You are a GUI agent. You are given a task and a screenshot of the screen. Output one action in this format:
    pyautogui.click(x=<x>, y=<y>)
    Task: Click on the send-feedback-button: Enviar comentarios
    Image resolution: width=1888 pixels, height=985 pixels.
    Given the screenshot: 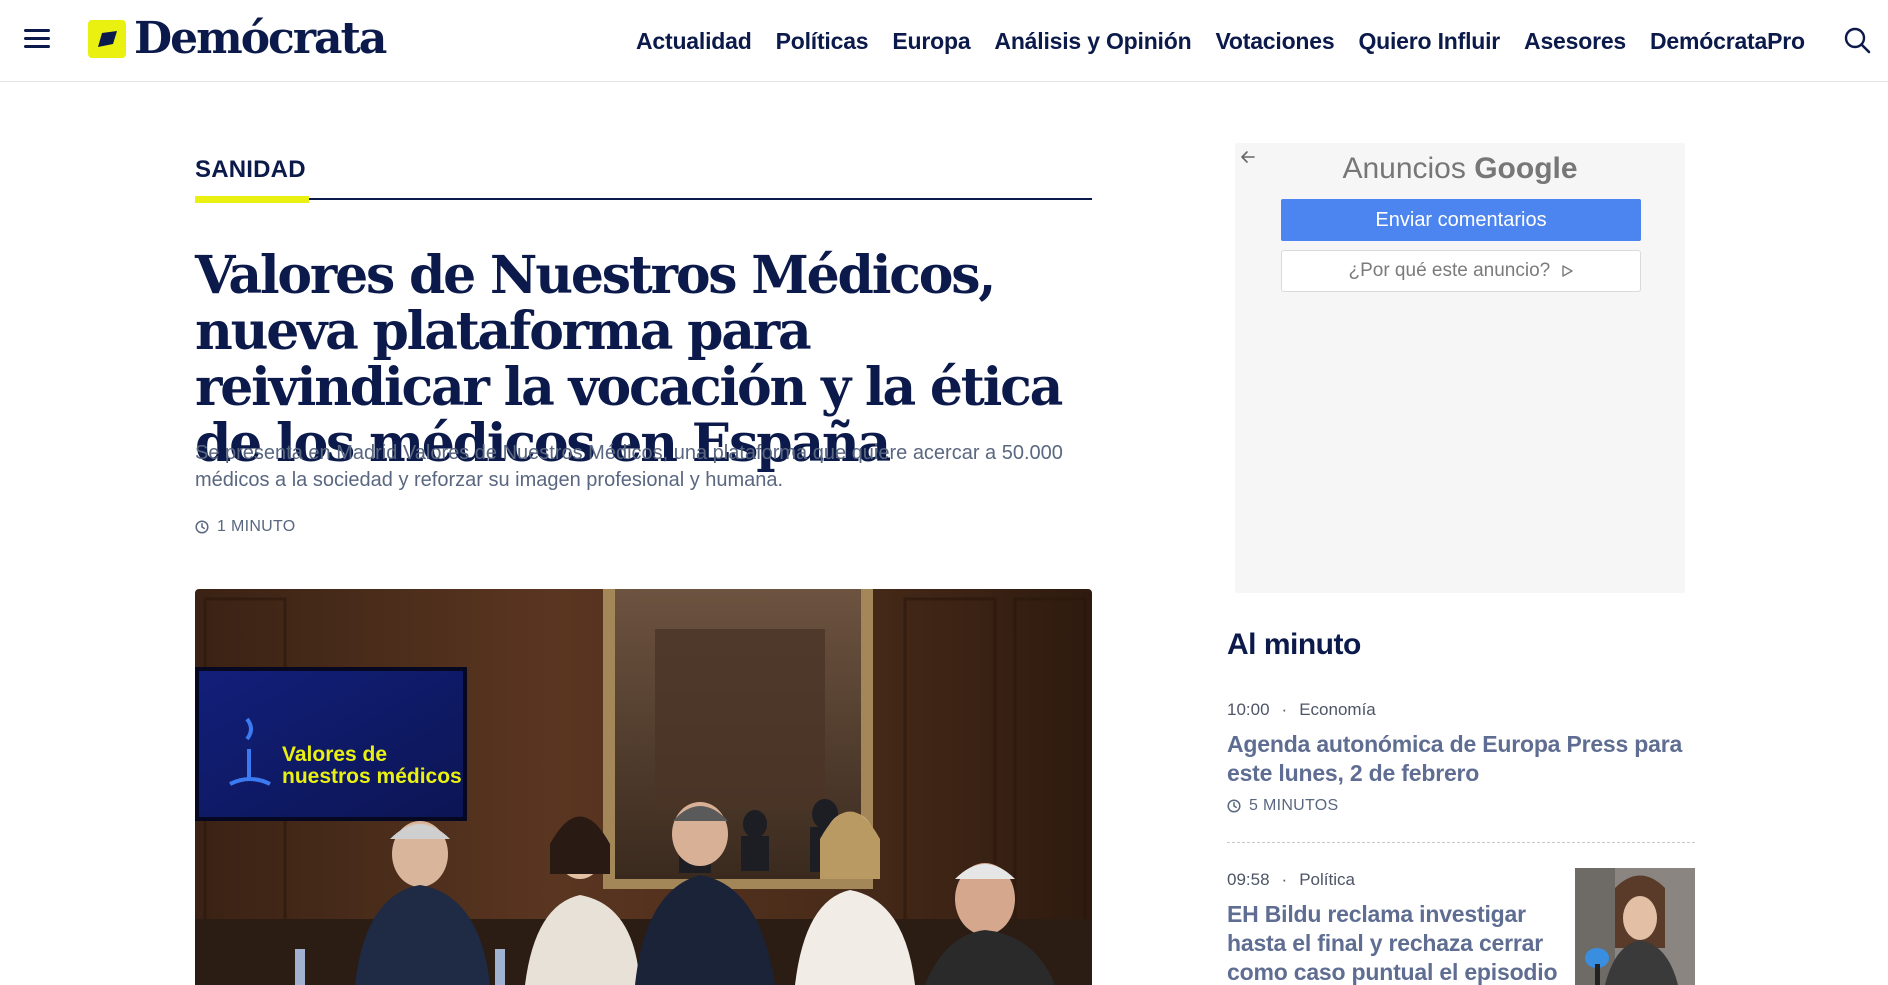 What is the action you would take?
    pyautogui.click(x=1461, y=220)
    